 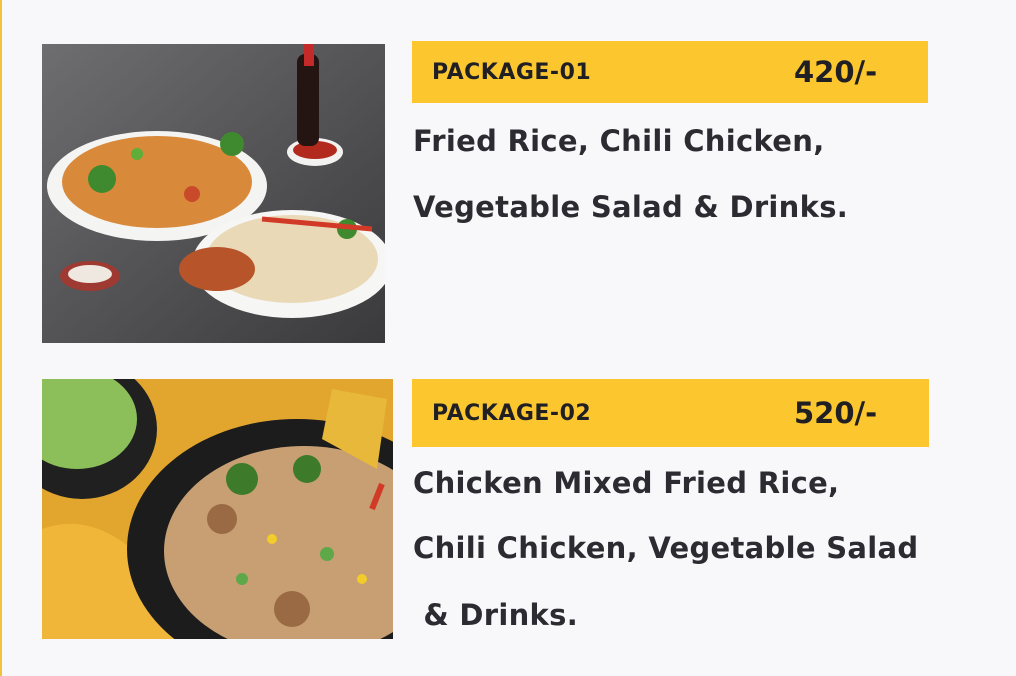 I want to click on package-01-food-photo, so click(x=213, y=193).